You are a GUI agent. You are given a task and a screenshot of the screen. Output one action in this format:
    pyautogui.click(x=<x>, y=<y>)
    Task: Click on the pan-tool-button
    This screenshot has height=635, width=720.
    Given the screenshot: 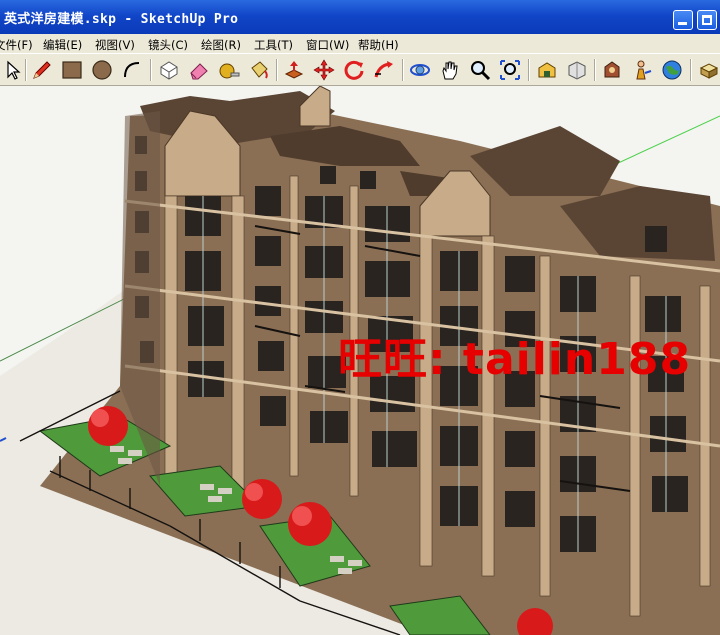 What is the action you would take?
    pyautogui.click(x=450, y=70)
    